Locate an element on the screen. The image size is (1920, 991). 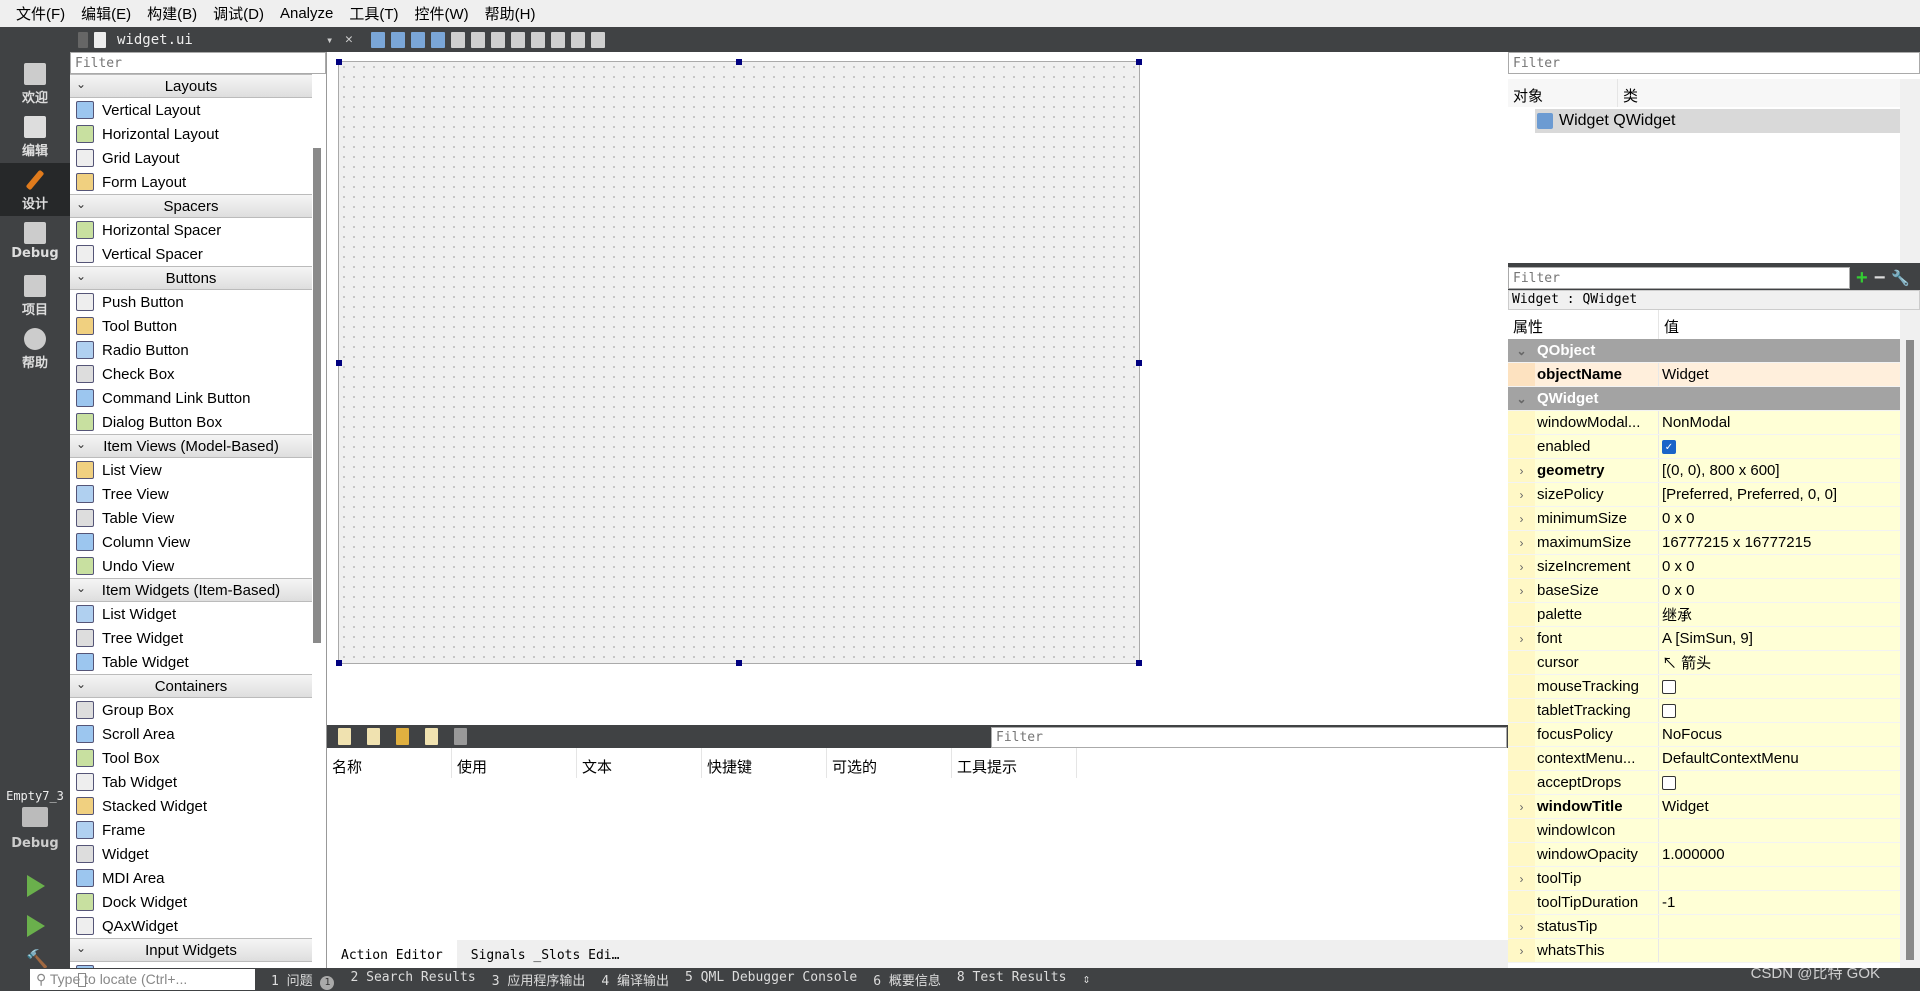
paste-action-icon is located at coordinates (402, 736).